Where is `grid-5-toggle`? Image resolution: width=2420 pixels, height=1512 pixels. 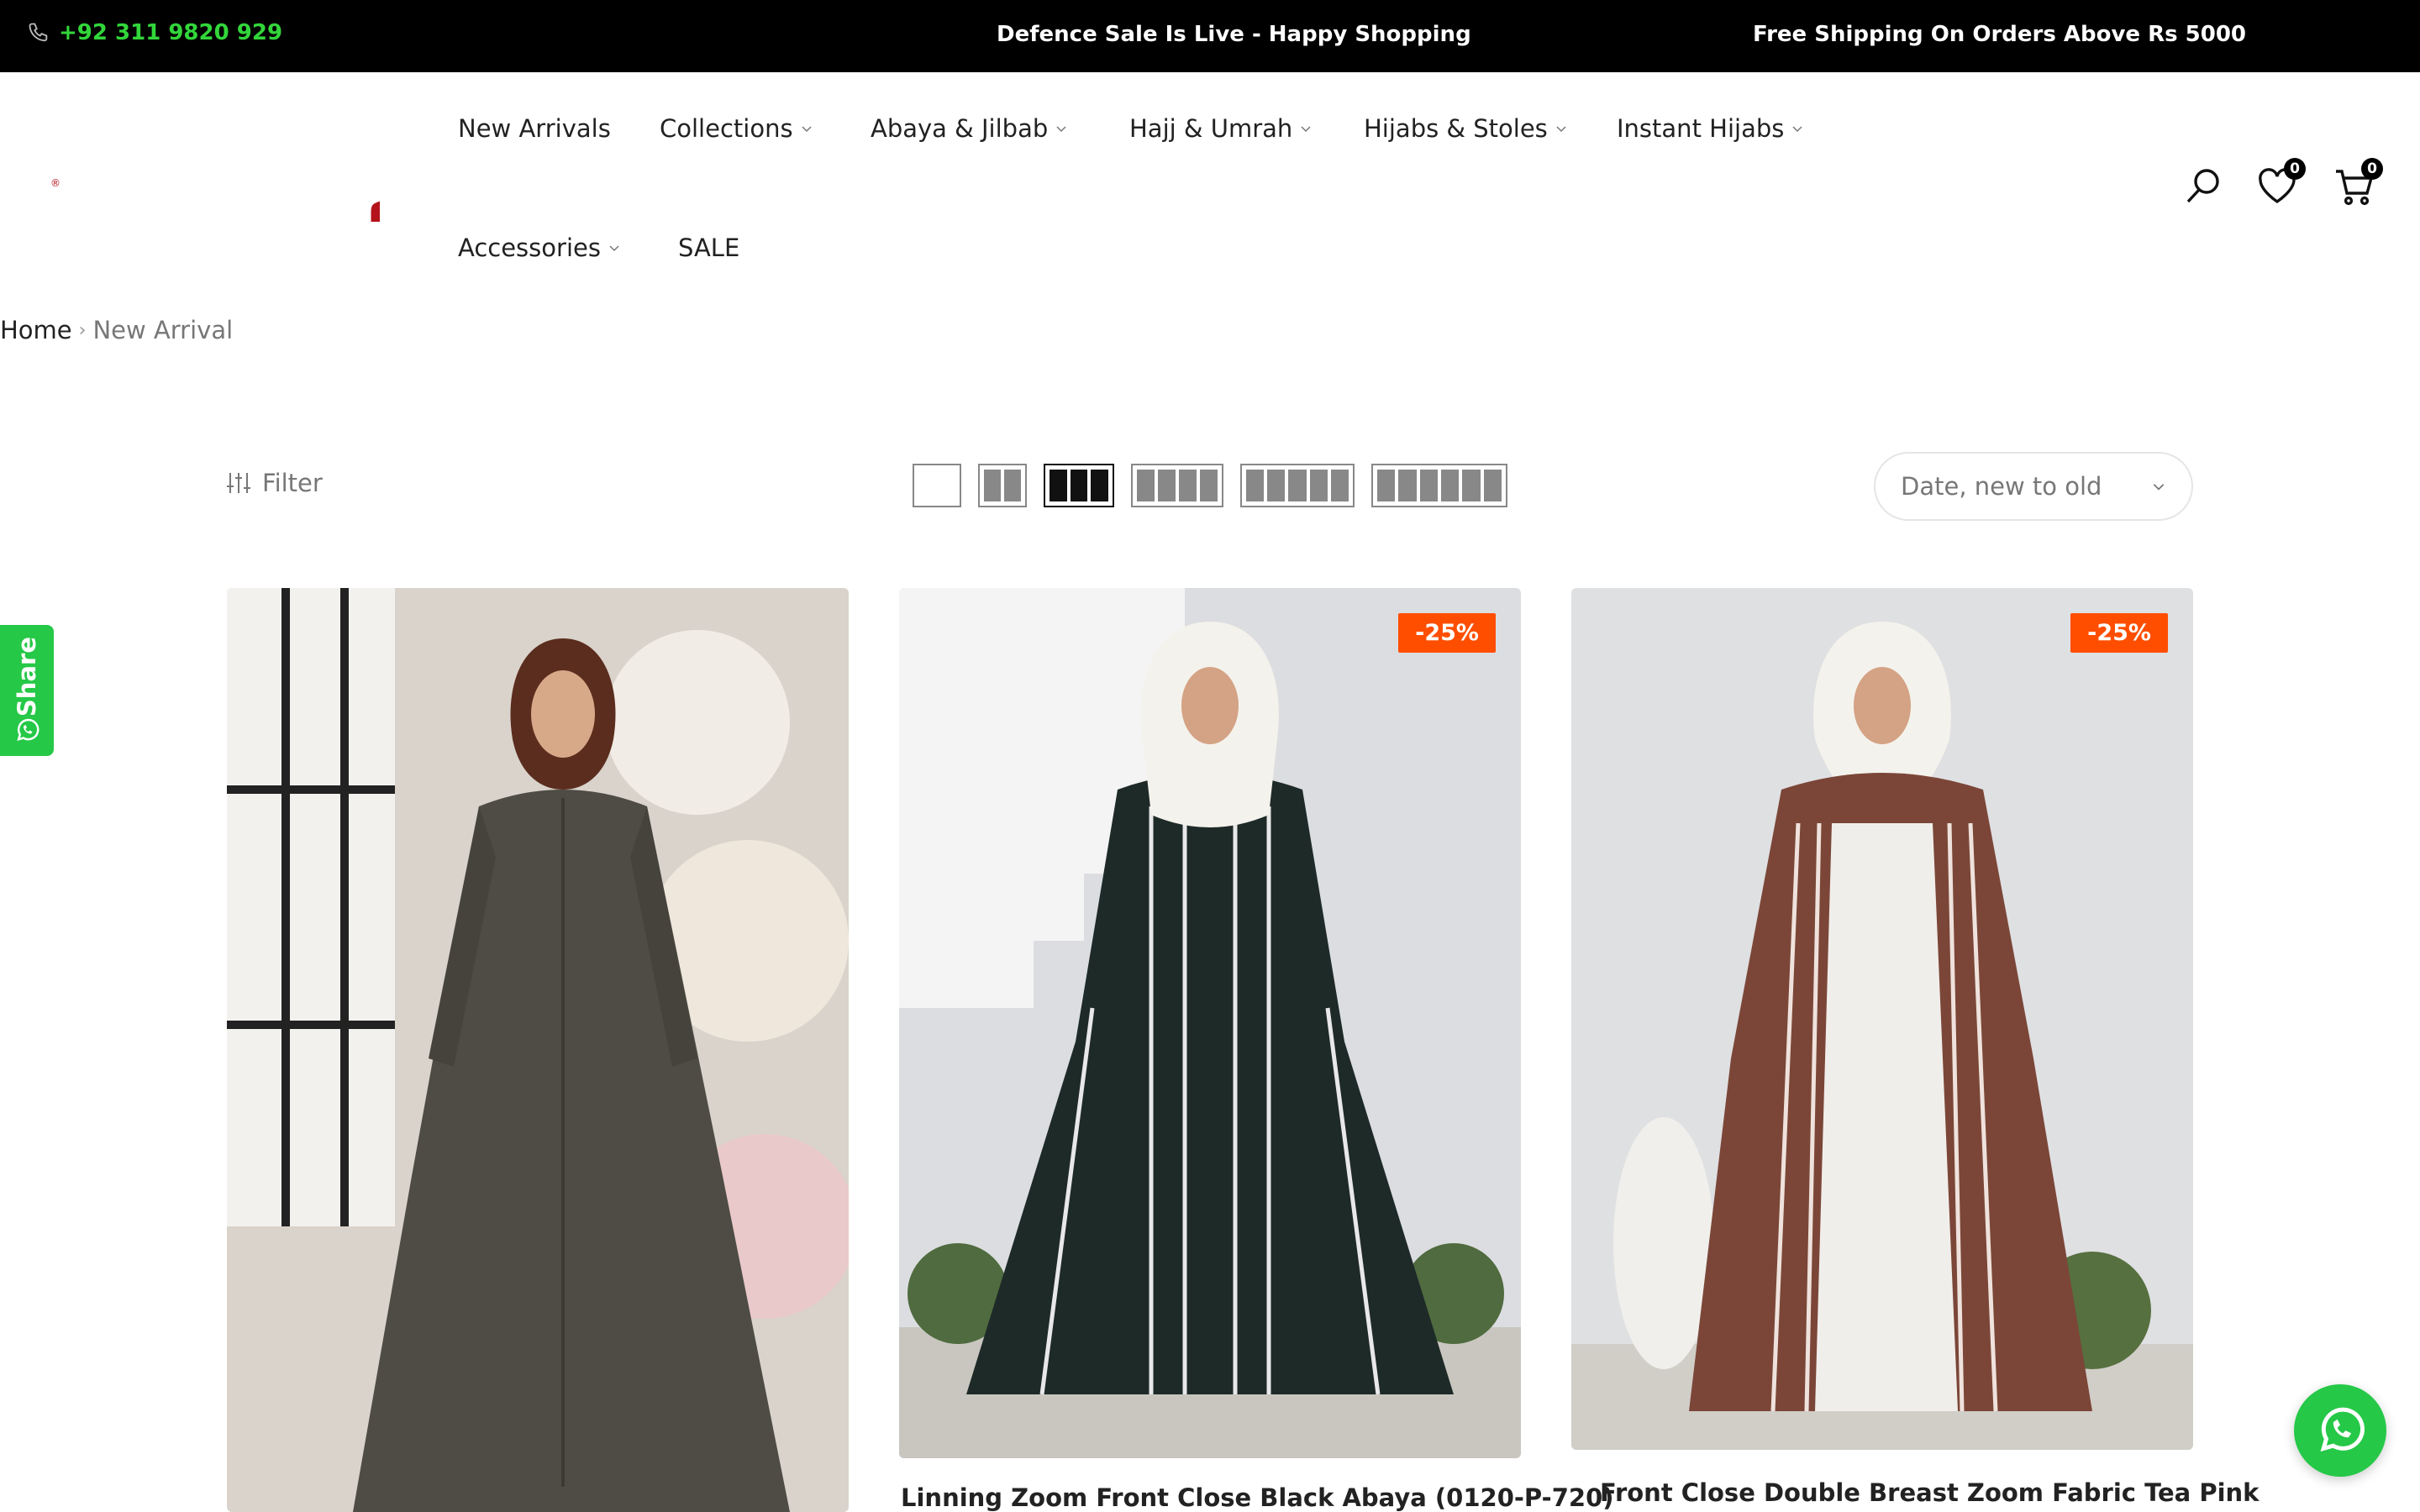
grid-5-toggle is located at coordinates (1297, 485).